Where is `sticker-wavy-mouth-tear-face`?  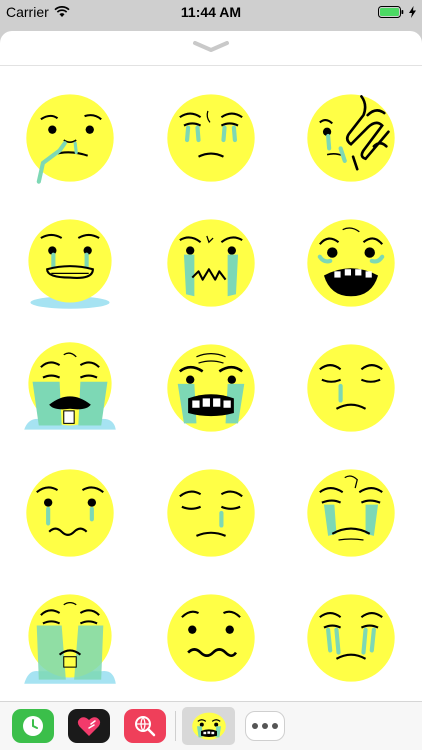 sticker-wavy-mouth-tear-face is located at coordinates (70, 512).